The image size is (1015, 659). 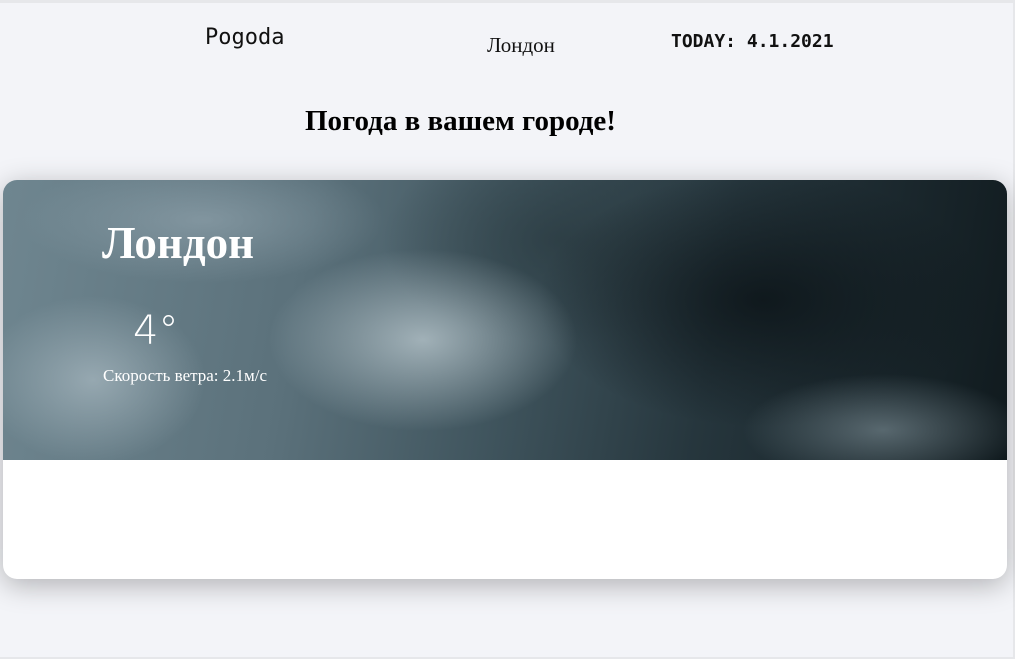 What do you see at coordinates (156, 331) in the screenshot?
I see `weather-temperature: 4°` at bounding box center [156, 331].